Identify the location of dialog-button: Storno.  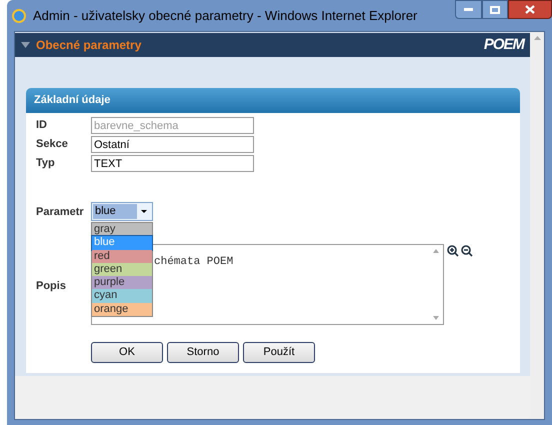
(203, 352).